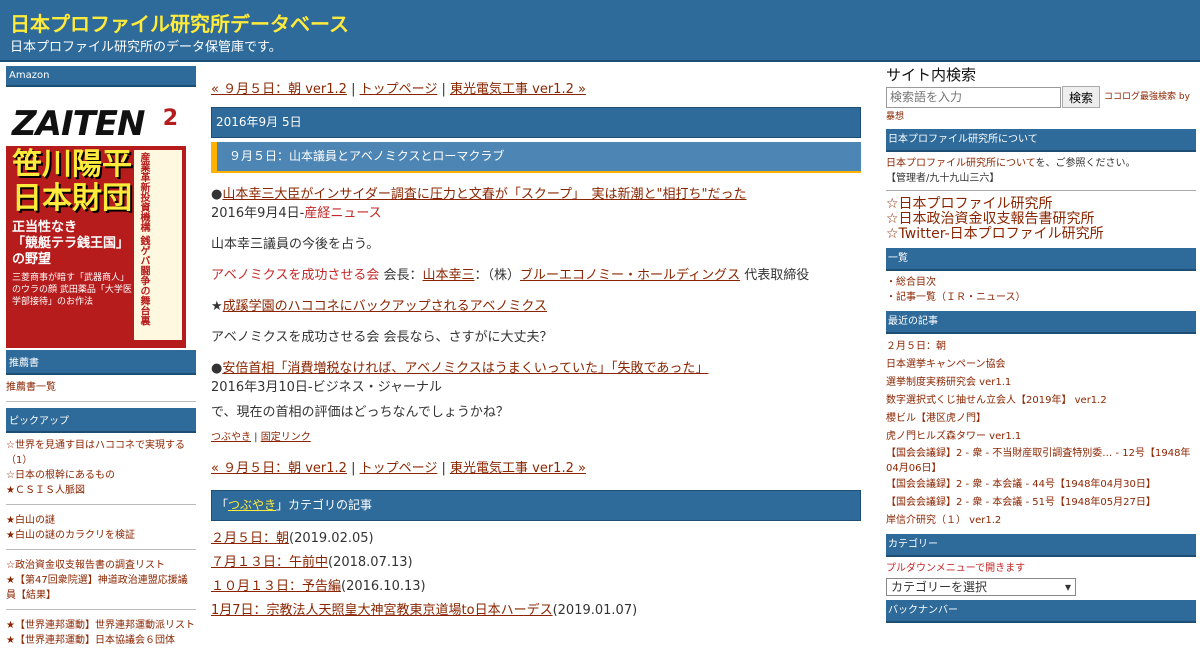 The height and width of the screenshot is (660, 1200). Describe the element at coordinates (1041, 401) in the screenshot. I see `recent-article: 数字選択式くじ抽せん立会人【2019年】 ver1.2` at that location.